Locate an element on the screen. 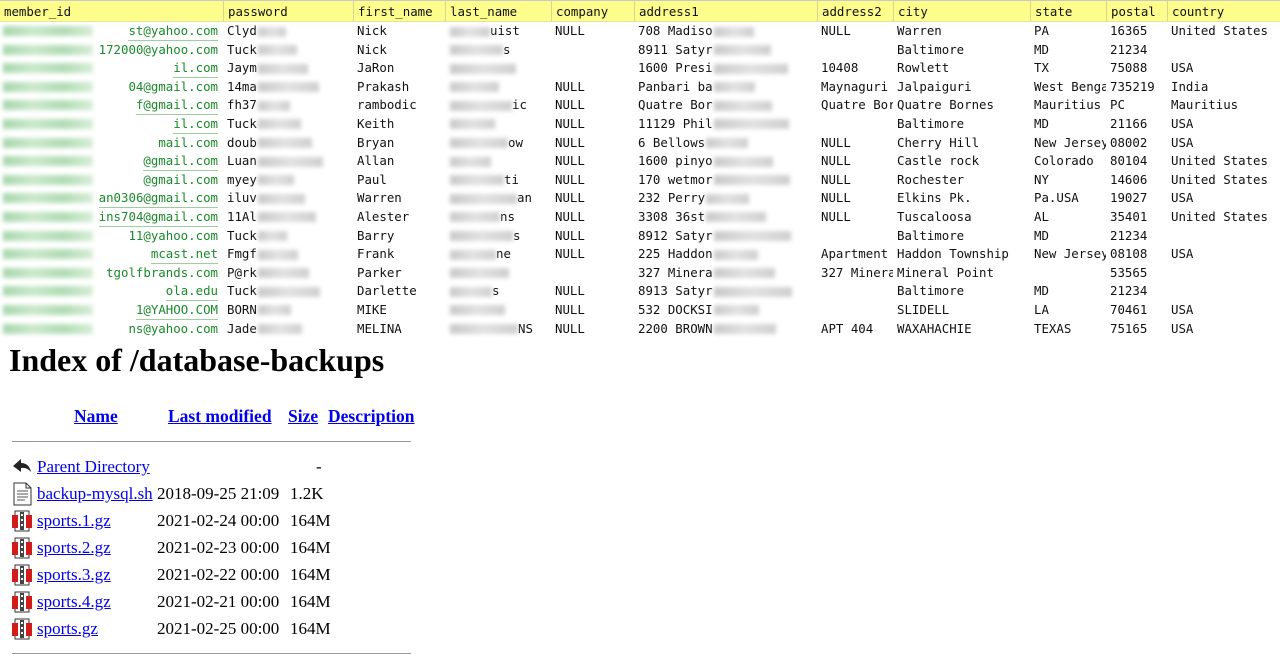  cell-city: Haddon Township is located at coordinates (961, 254).